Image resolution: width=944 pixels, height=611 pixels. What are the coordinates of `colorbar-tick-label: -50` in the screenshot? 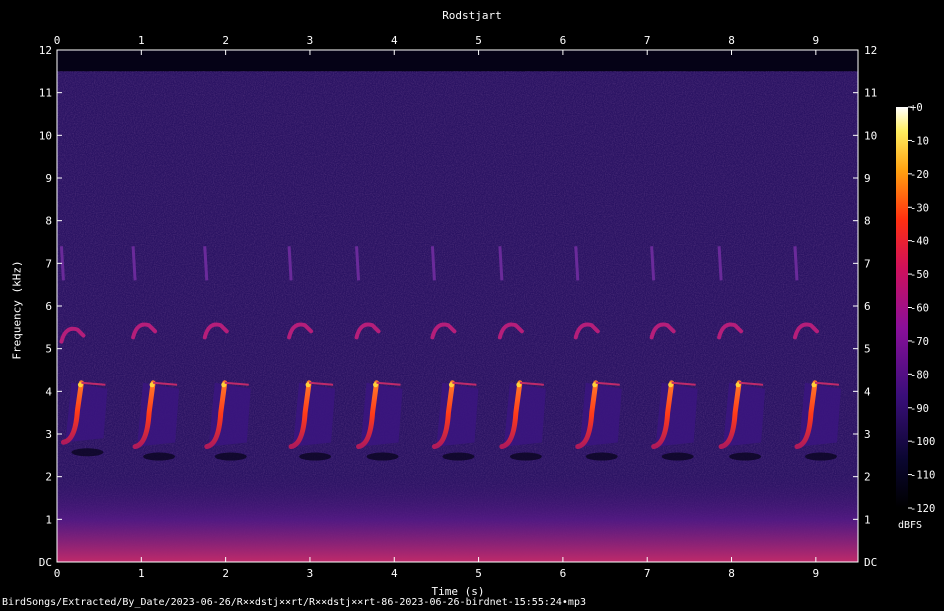 It's located at (919, 275).